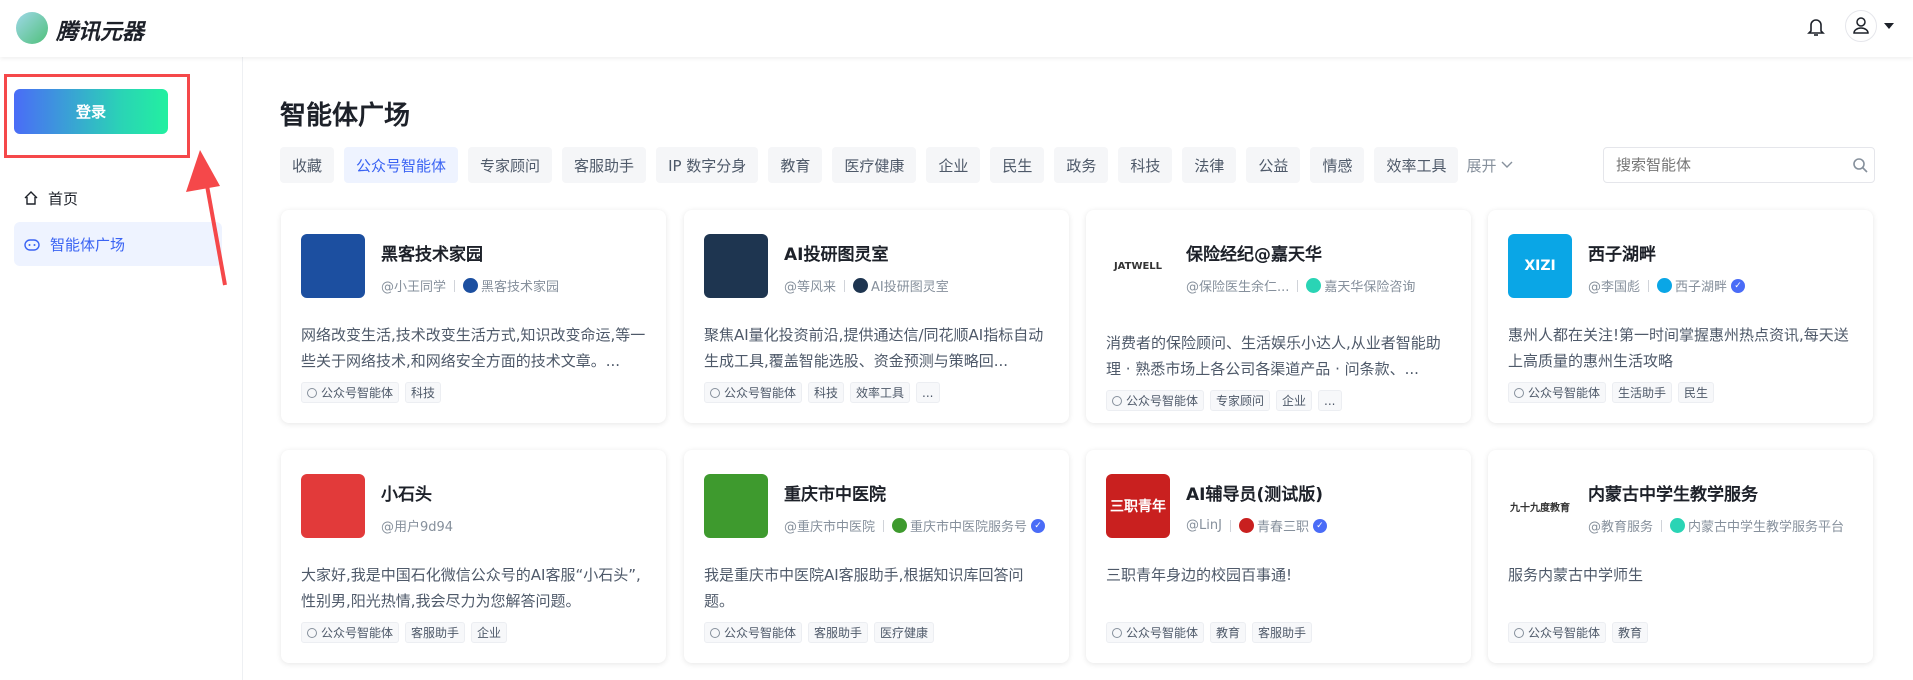  What do you see at coordinates (1209, 165) in the screenshot?
I see `tab-11: 法律` at bounding box center [1209, 165].